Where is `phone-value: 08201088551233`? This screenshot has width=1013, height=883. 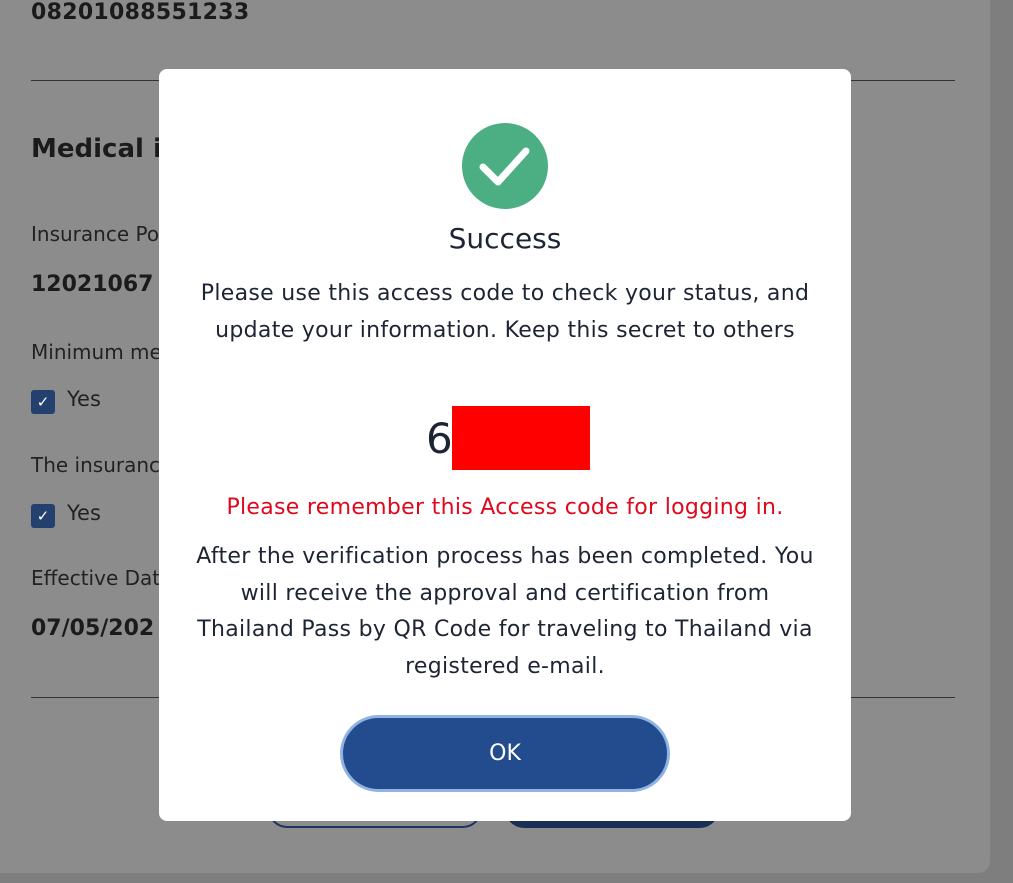 phone-value: 08201088551233 is located at coordinates (140, 12).